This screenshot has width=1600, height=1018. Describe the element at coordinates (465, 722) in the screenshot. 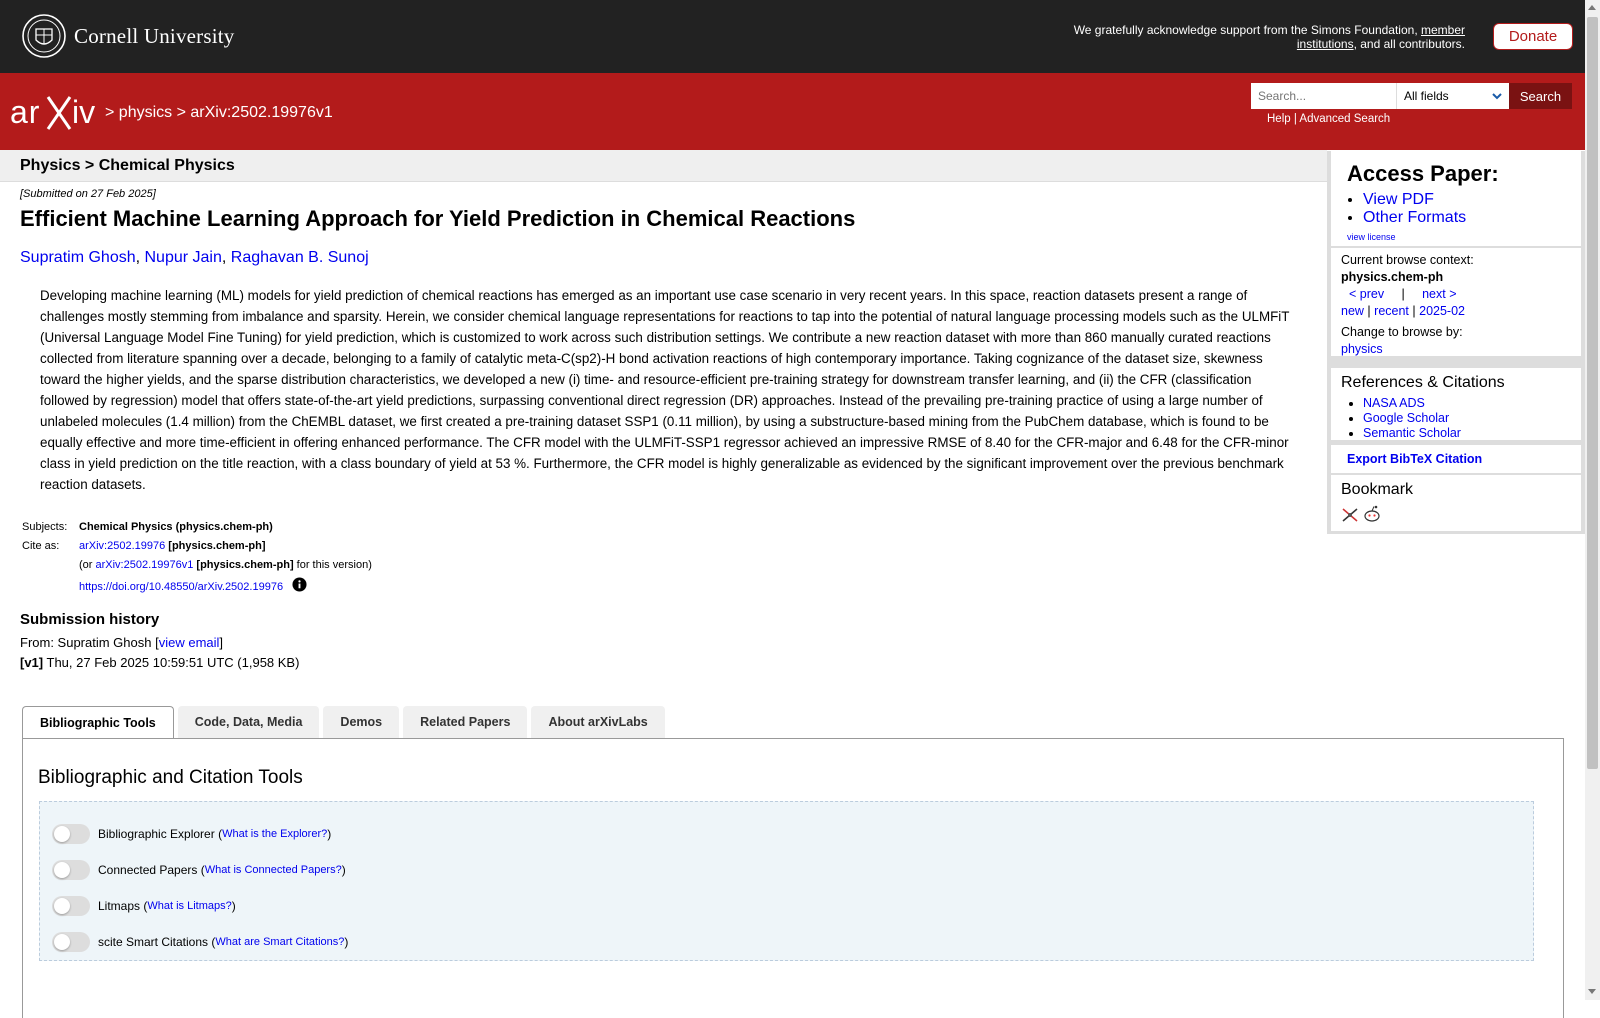

I see `tab-related-papers: Related Papers` at that location.